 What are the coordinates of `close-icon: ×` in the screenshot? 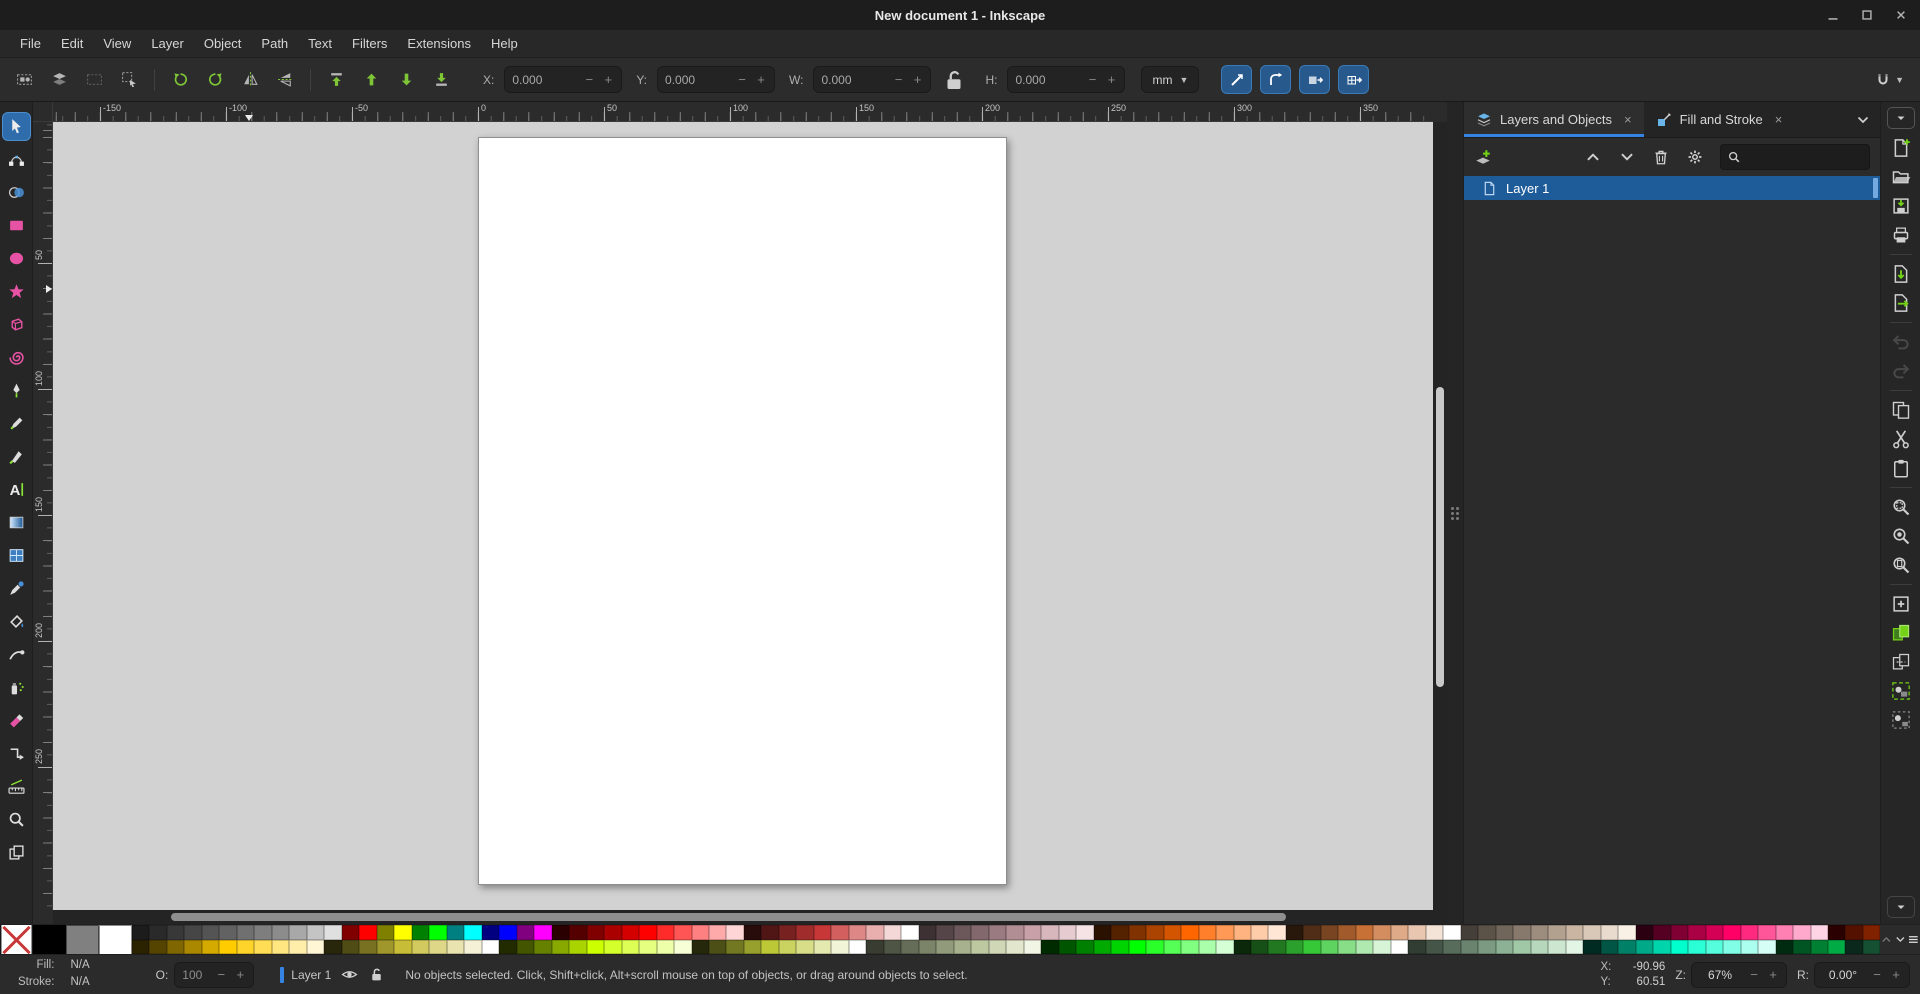 It's located at (1628, 119).